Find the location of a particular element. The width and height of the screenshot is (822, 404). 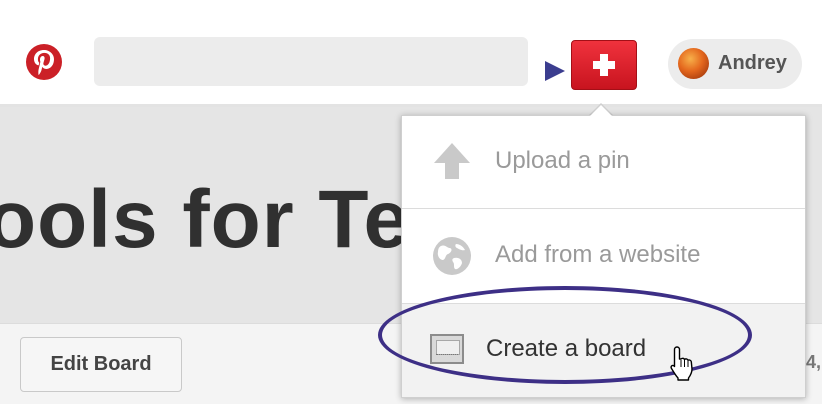

user-name: Andrey is located at coordinates (752, 63).